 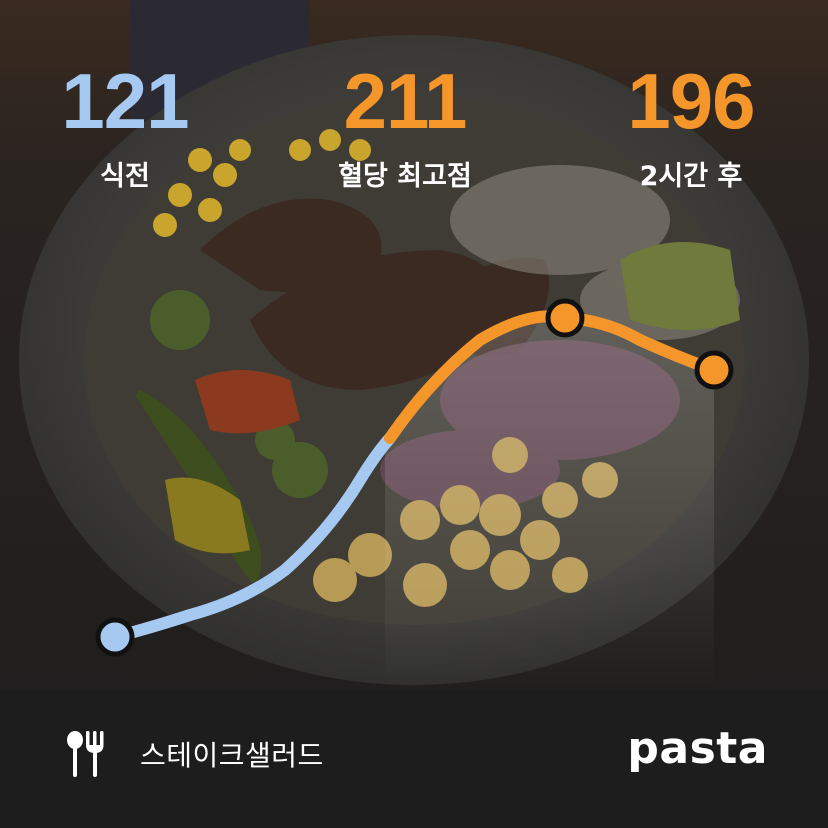 I want to click on before-meal-label: 식전, so click(x=125, y=176).